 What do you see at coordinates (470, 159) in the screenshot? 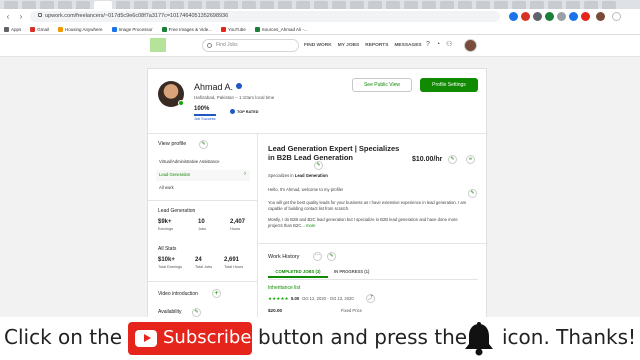
I see `link-icon: ∞` at bounding box center [470, 159].